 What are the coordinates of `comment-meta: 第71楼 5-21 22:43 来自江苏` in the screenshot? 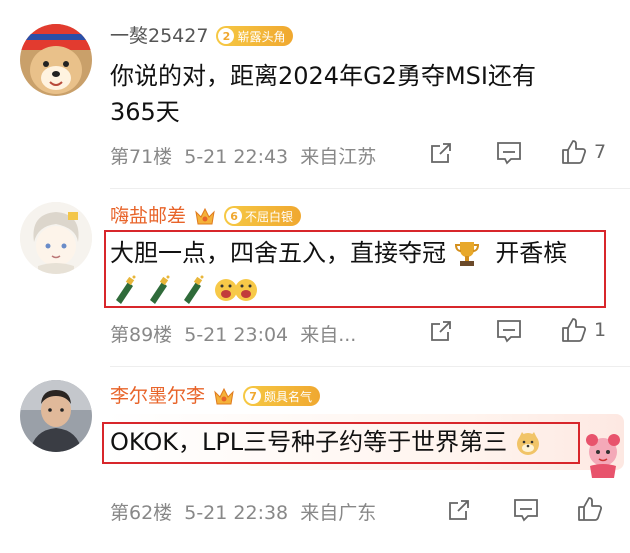 It's located at (243, 155).